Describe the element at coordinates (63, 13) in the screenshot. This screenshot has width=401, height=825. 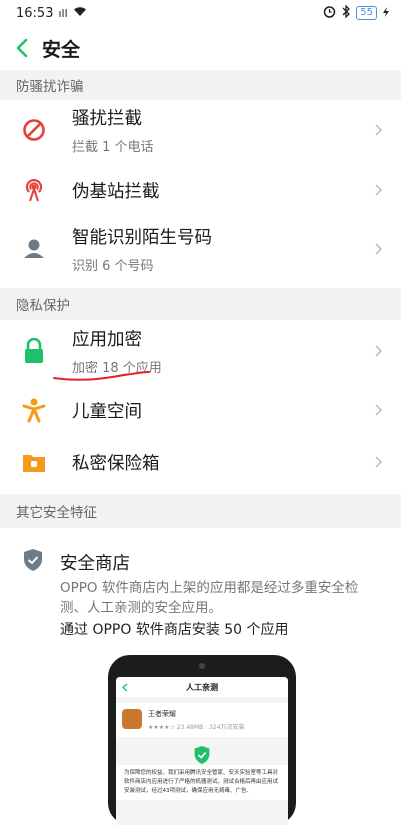
I see `signal-text: ıll` at that location.